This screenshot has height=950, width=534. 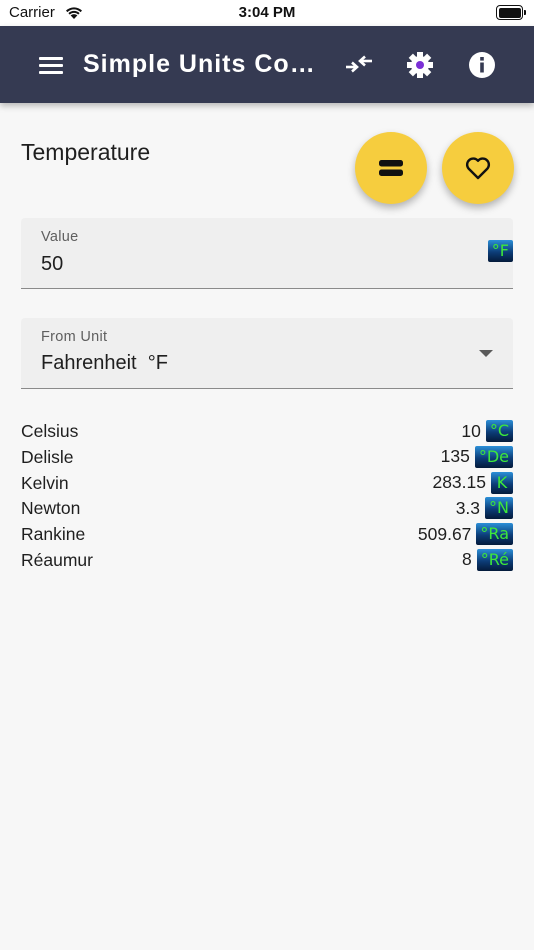 I want to click on status-bar: Carrier 3:04 PM, so click(x=267, y=13).